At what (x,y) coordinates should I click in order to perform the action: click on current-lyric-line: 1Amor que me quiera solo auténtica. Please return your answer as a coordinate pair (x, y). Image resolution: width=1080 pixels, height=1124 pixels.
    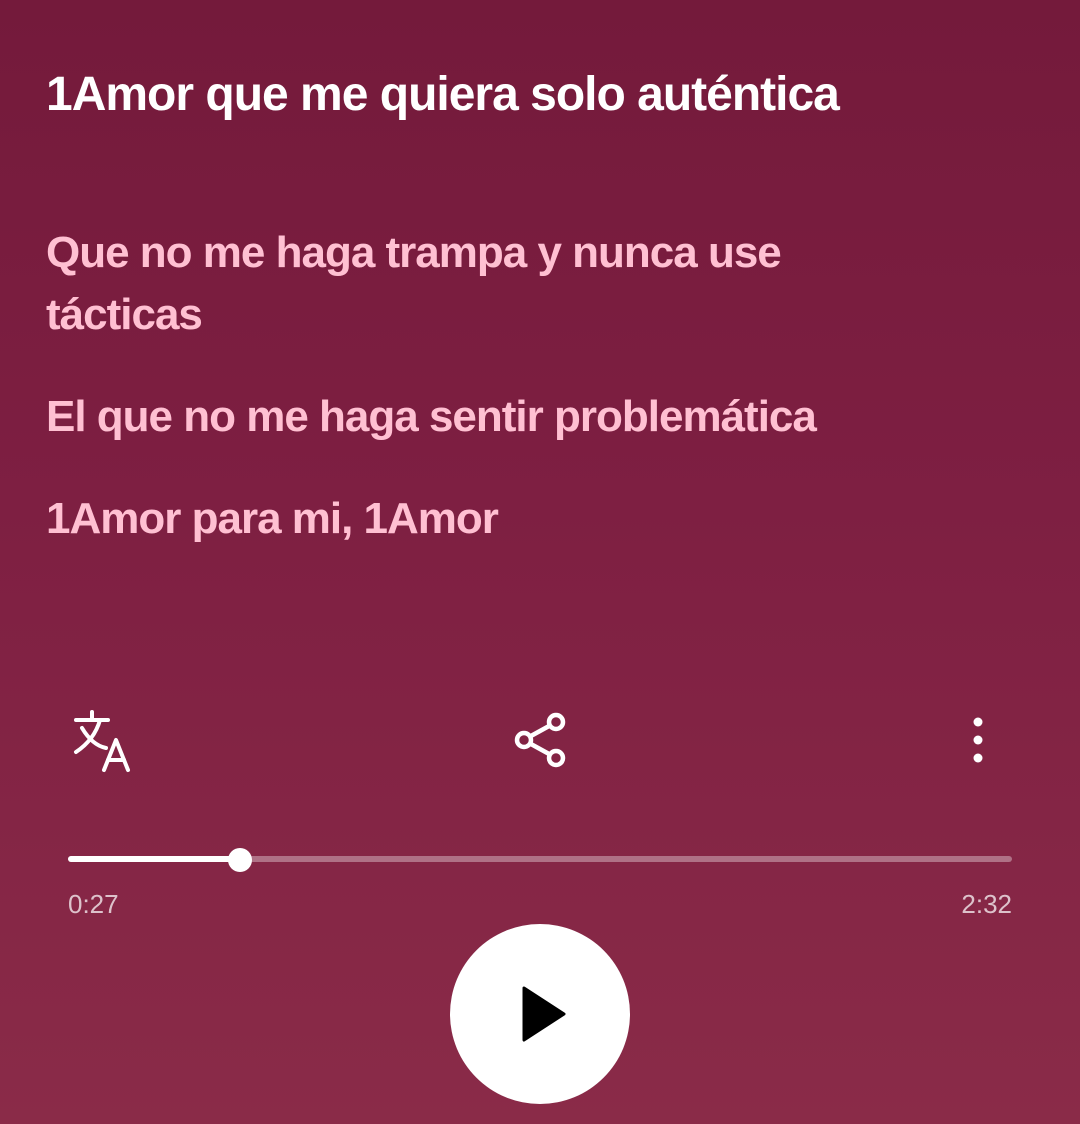
    Looking at the image, I should click on (443, 94).